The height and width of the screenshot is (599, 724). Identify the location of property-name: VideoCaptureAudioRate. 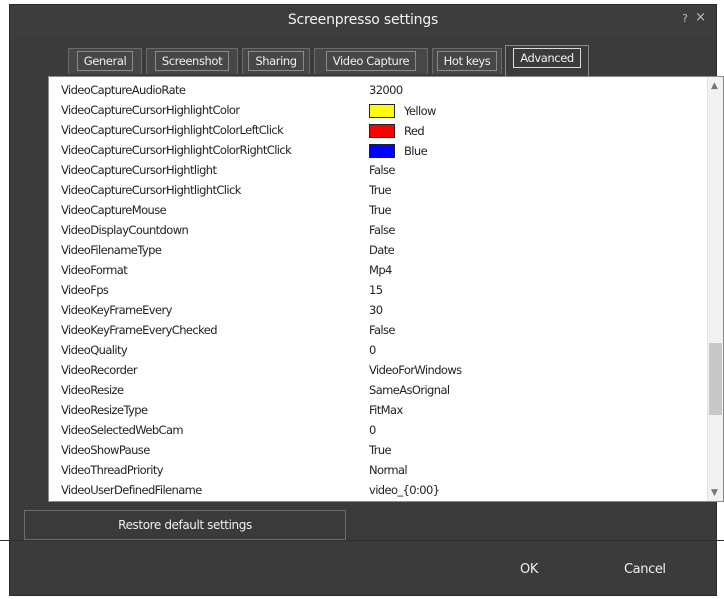
(123, 90).